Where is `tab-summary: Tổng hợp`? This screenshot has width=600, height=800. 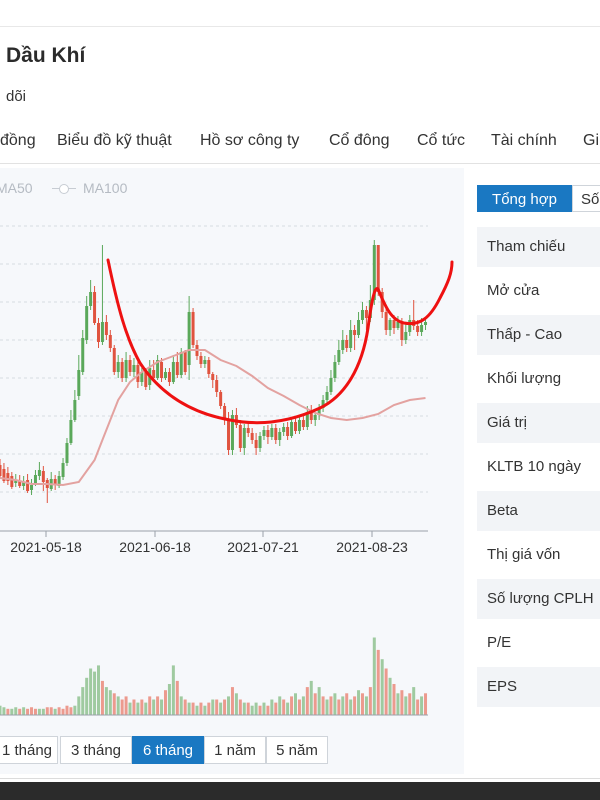
tab-summary: Tổng hợp is located at coordinates (524, 198).